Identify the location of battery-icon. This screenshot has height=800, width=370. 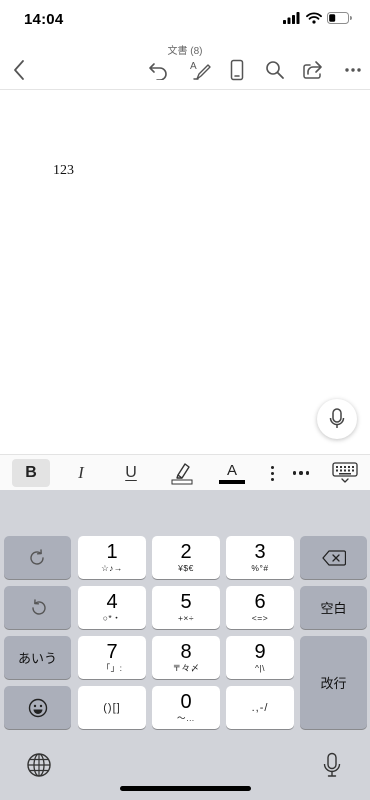
(339, 18).